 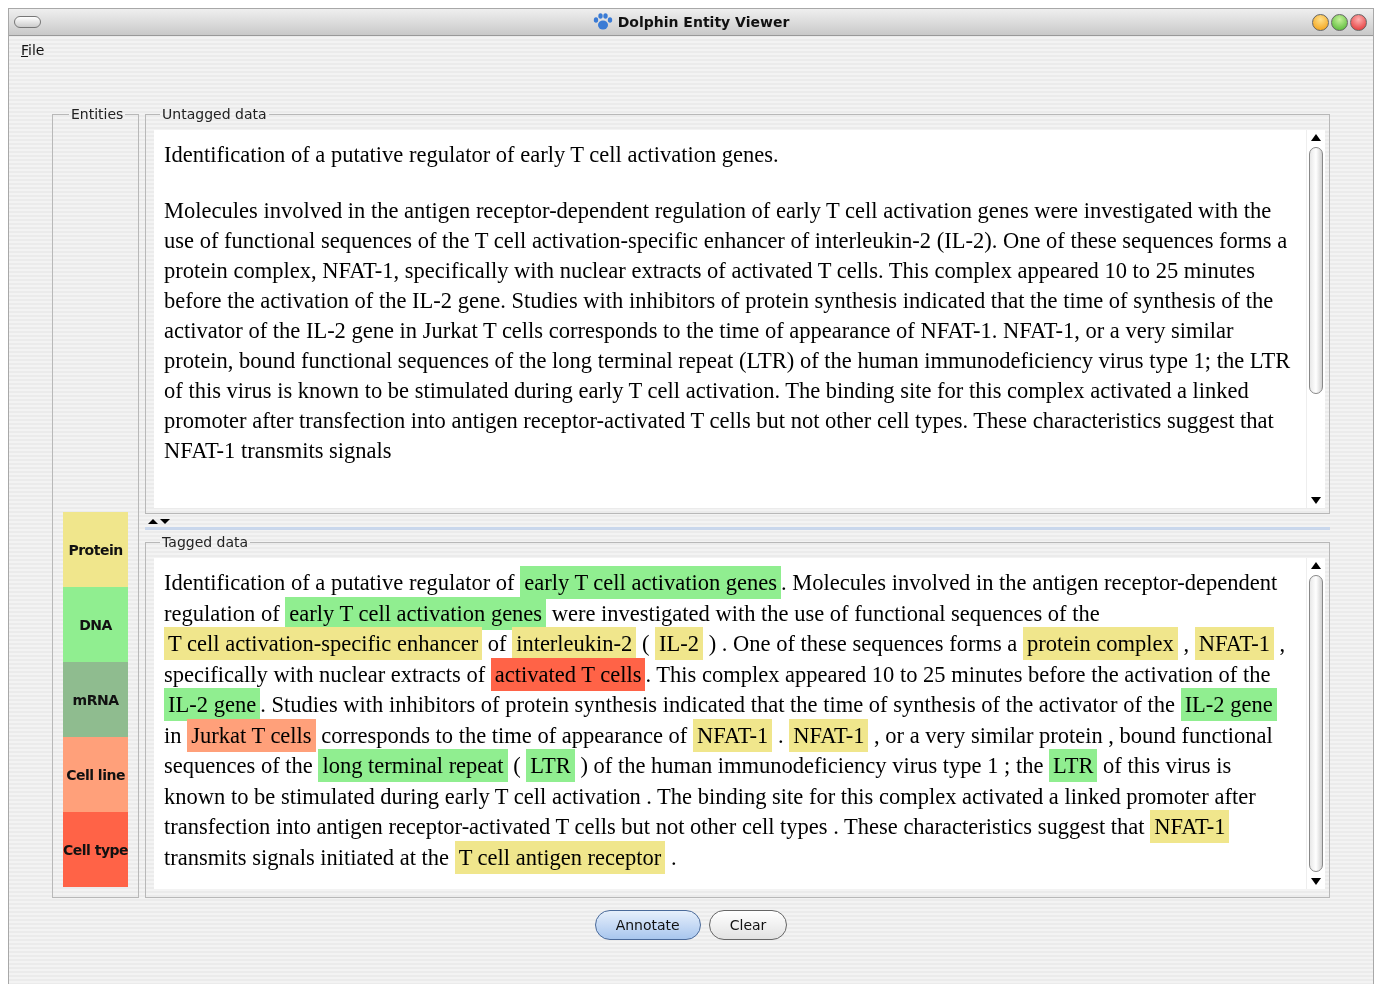 I want to click on text-paragraph: Identification of a putative regulator of early T cell activation genes., so click(x=472, y=155).